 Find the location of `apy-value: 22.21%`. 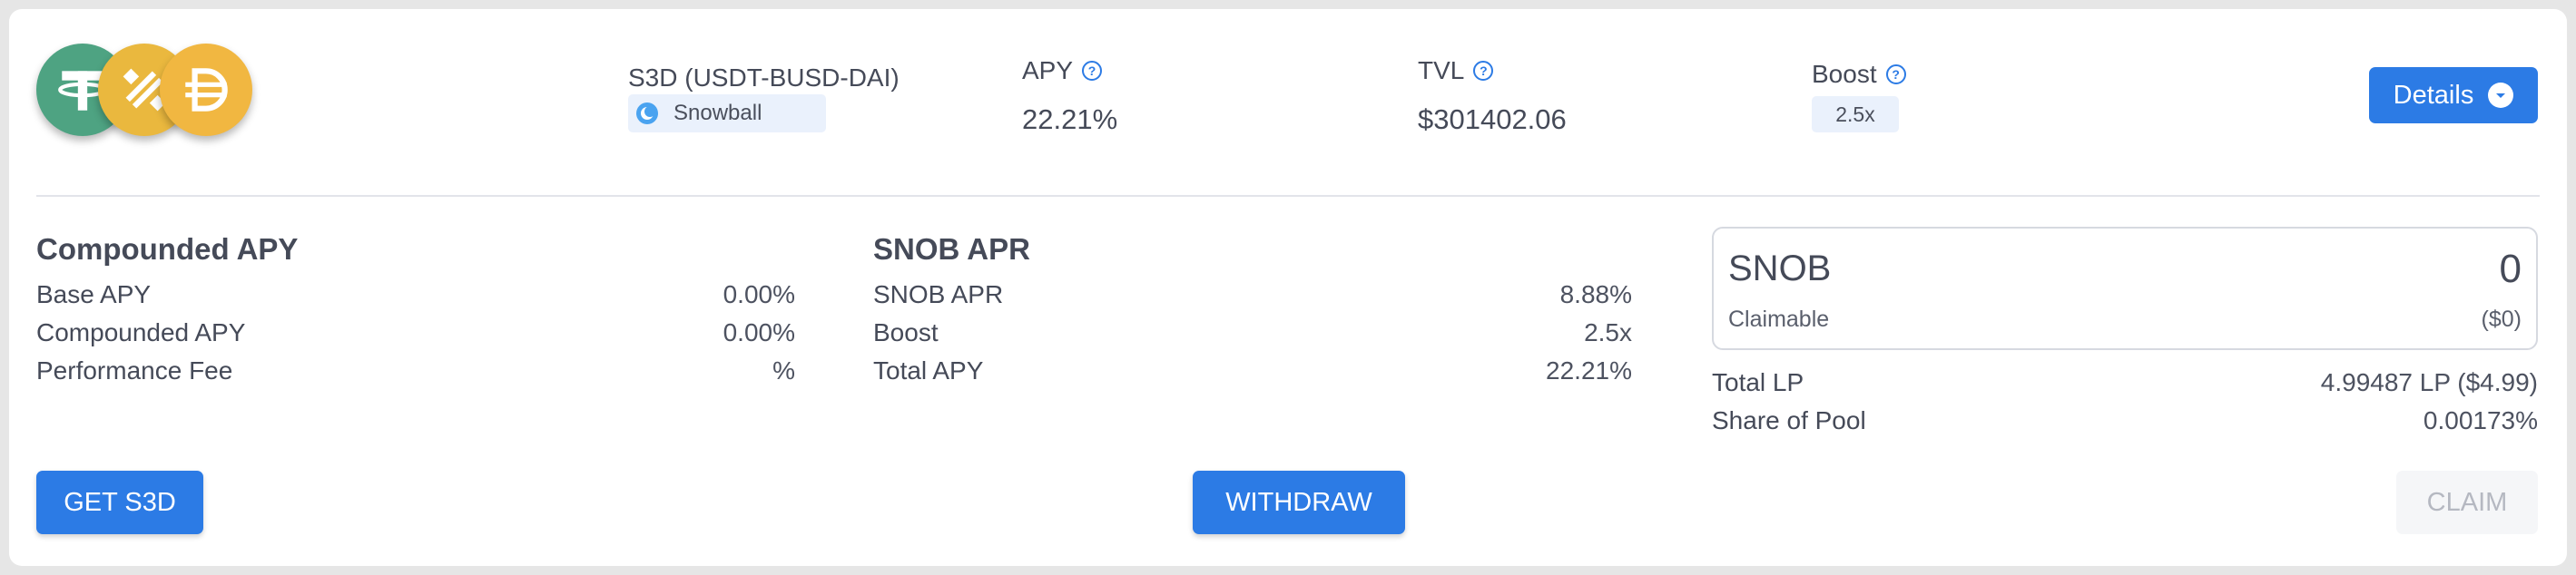

apy-value: 22.21% is located at coordinates (1070, 119).